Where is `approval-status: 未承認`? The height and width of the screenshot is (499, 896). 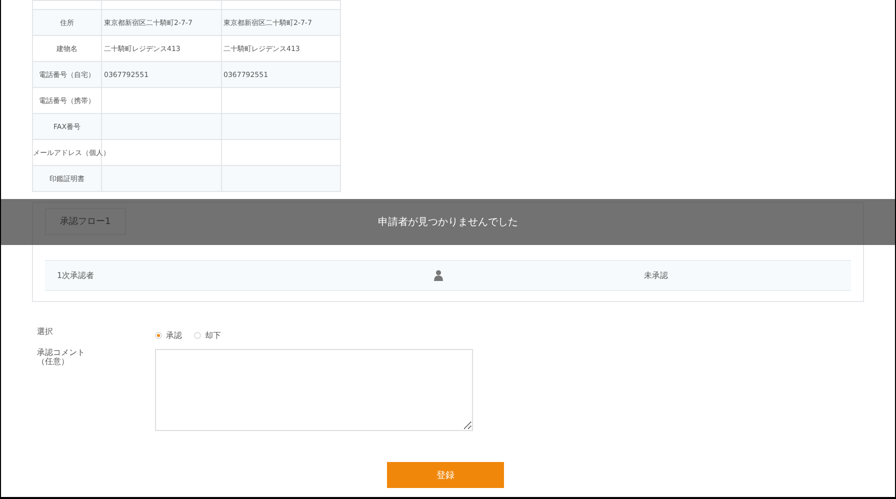
approval-status: 未承認 is located at coordinates (656, 275).